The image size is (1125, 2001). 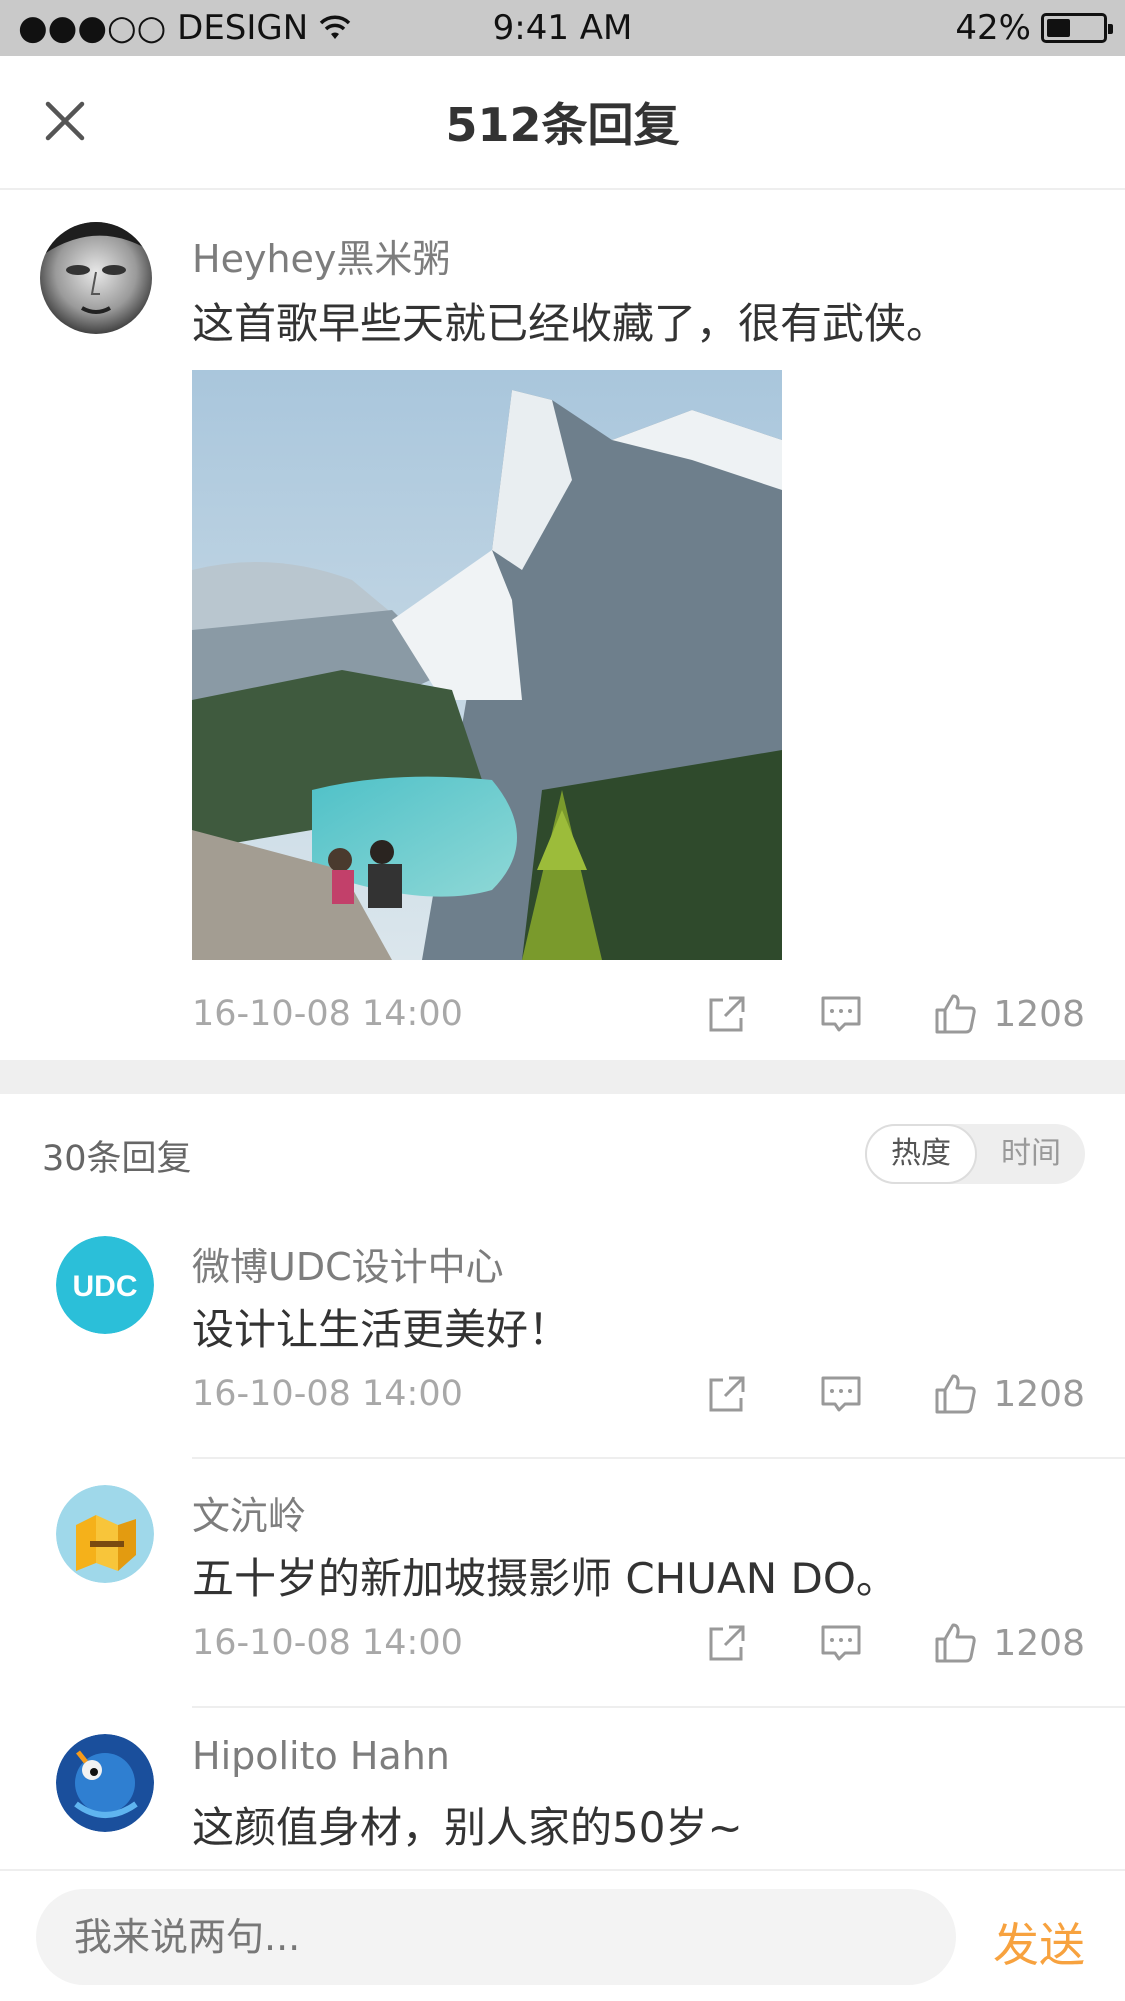 What do you see at coordinates (348, 1263) in the screenshot?
I see `reply-username: 微博UDC设计中心` at bounding box center [348, 1263].